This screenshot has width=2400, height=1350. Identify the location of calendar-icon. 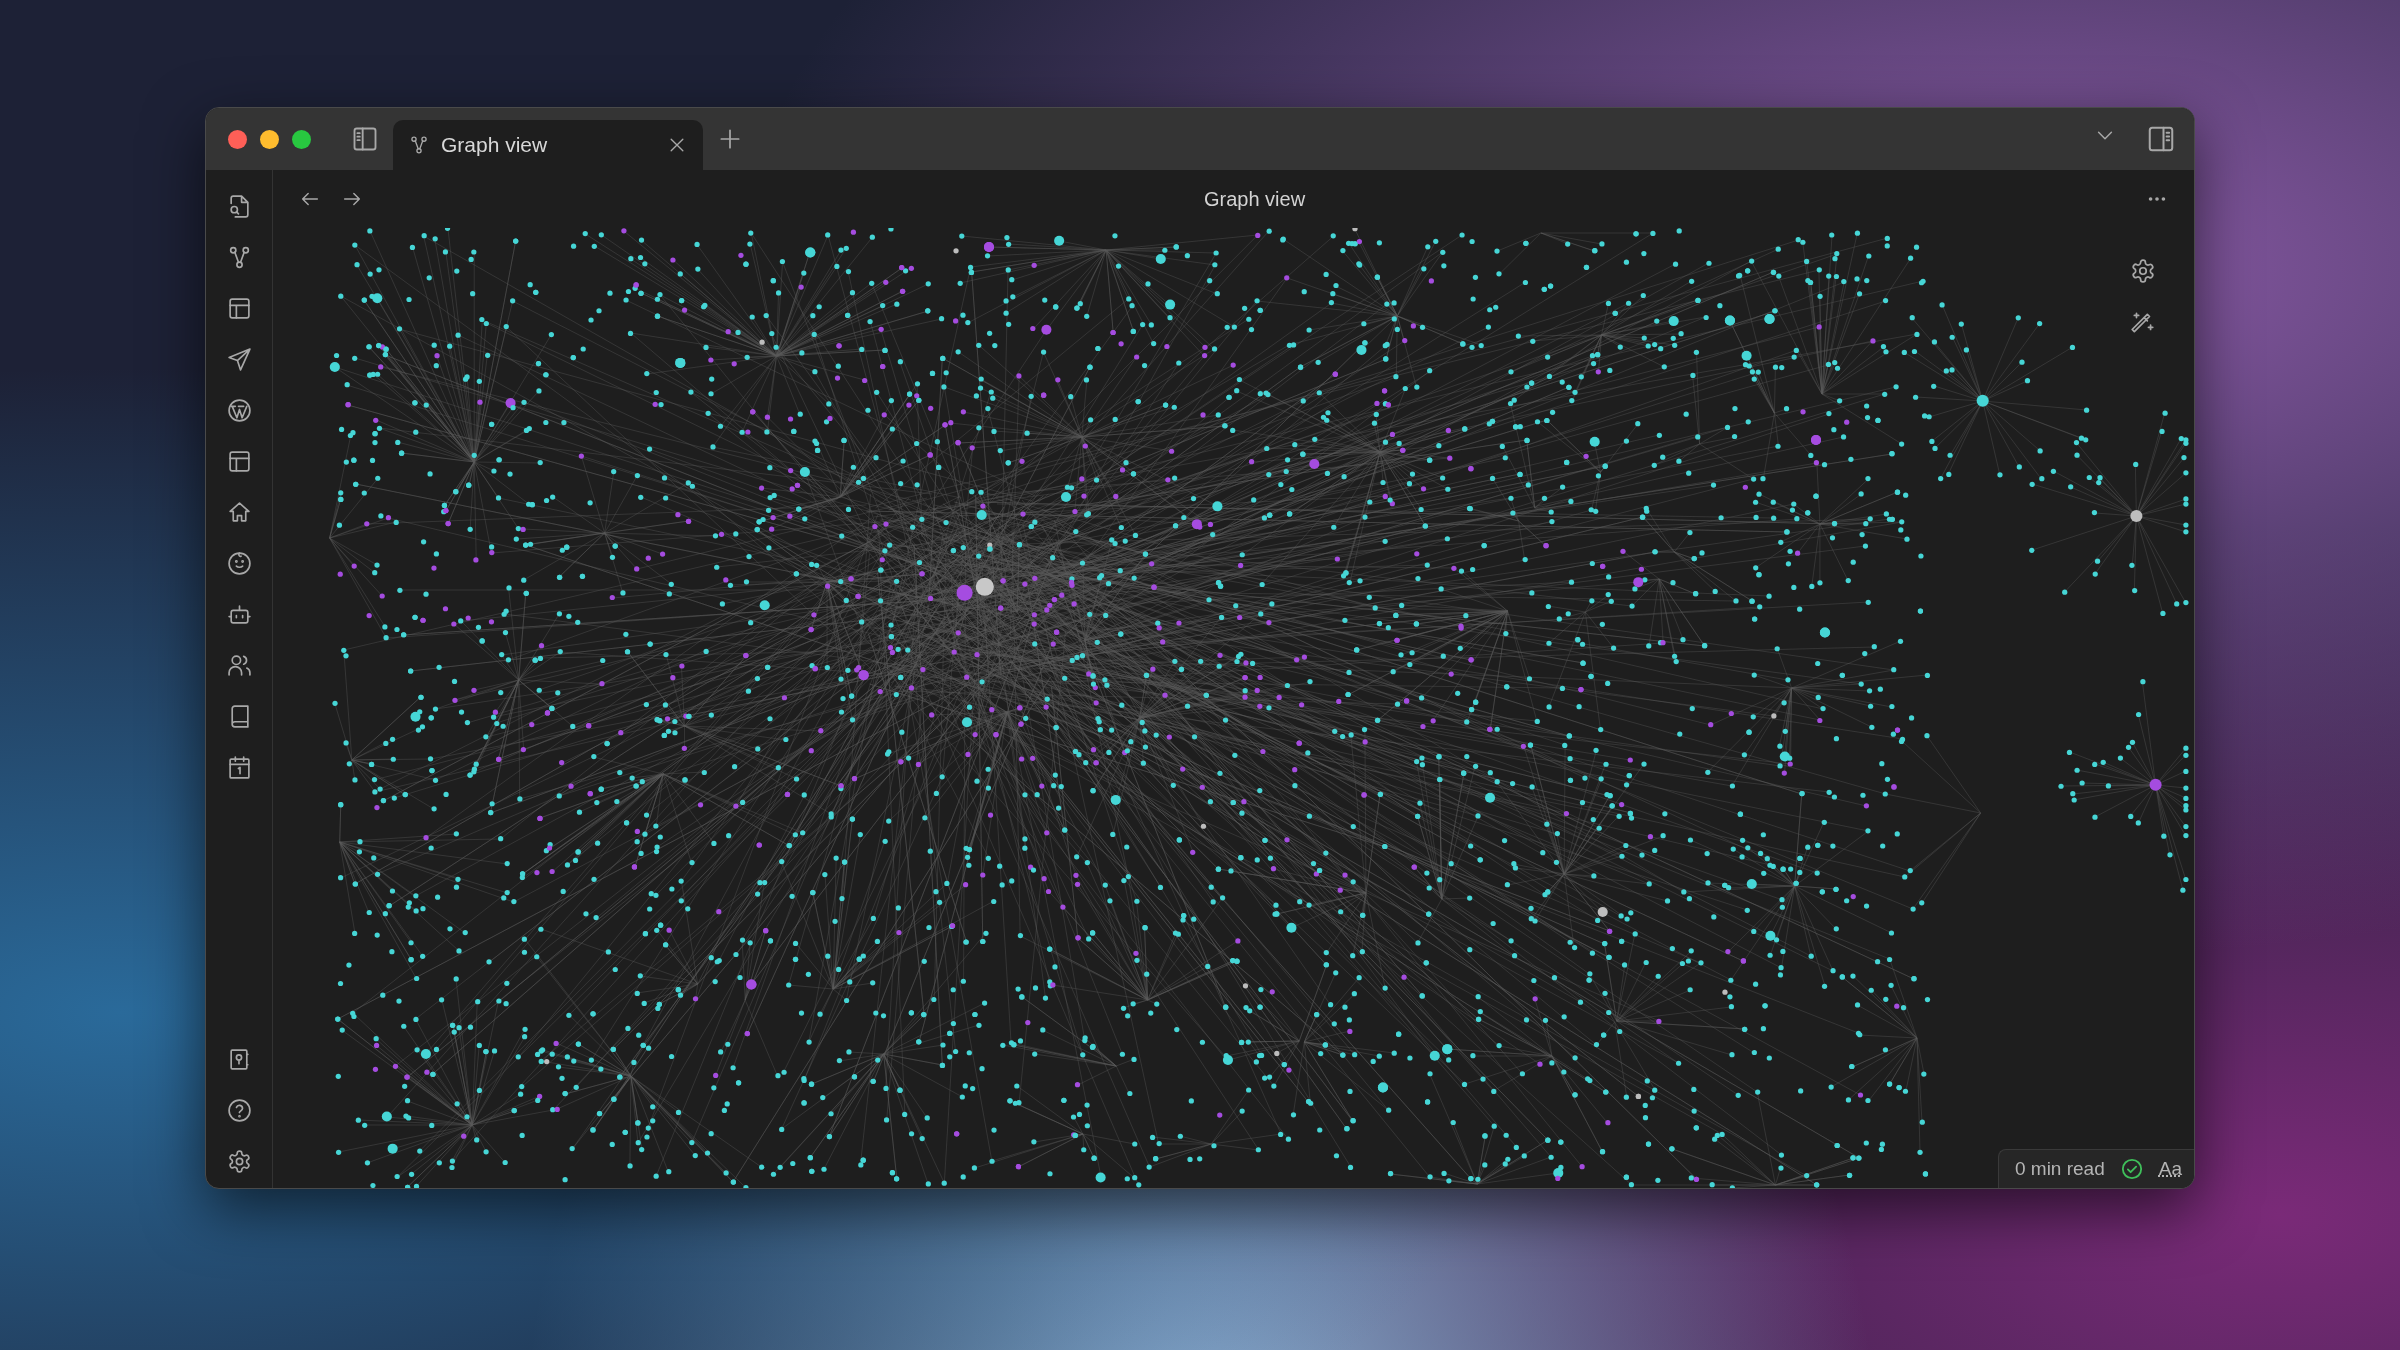
(239, 767).